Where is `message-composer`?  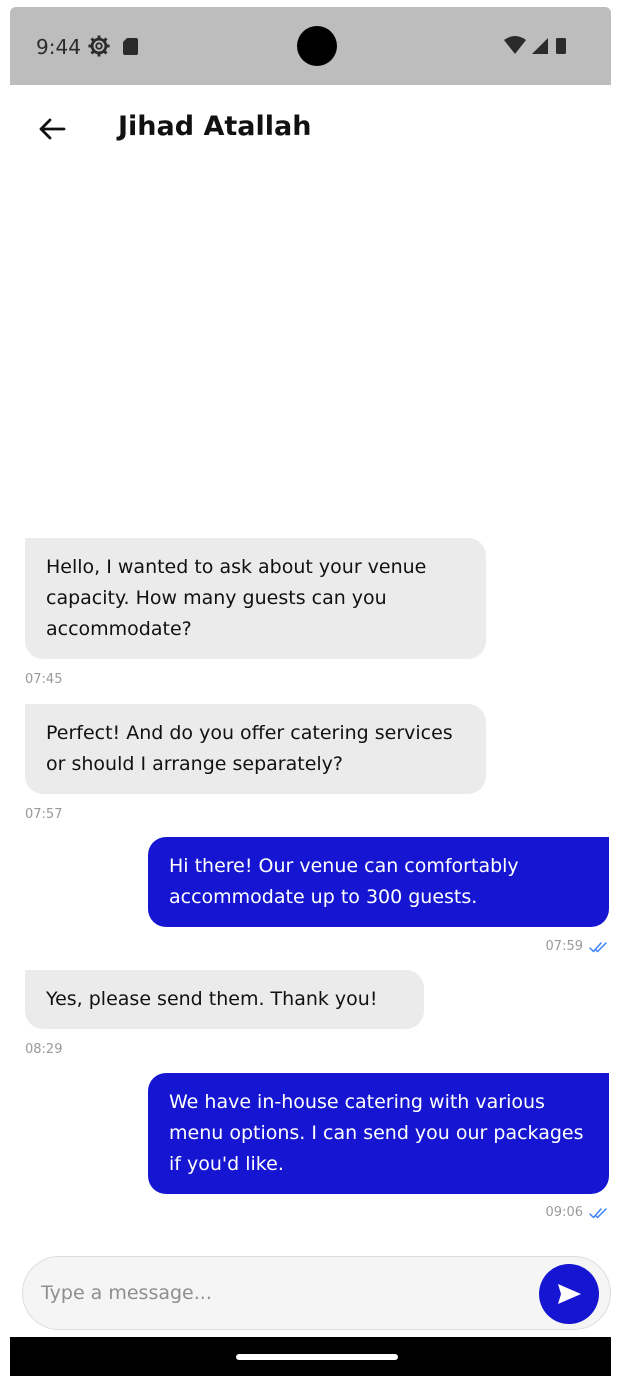 message-composer is located at coordinates (316, 1293).